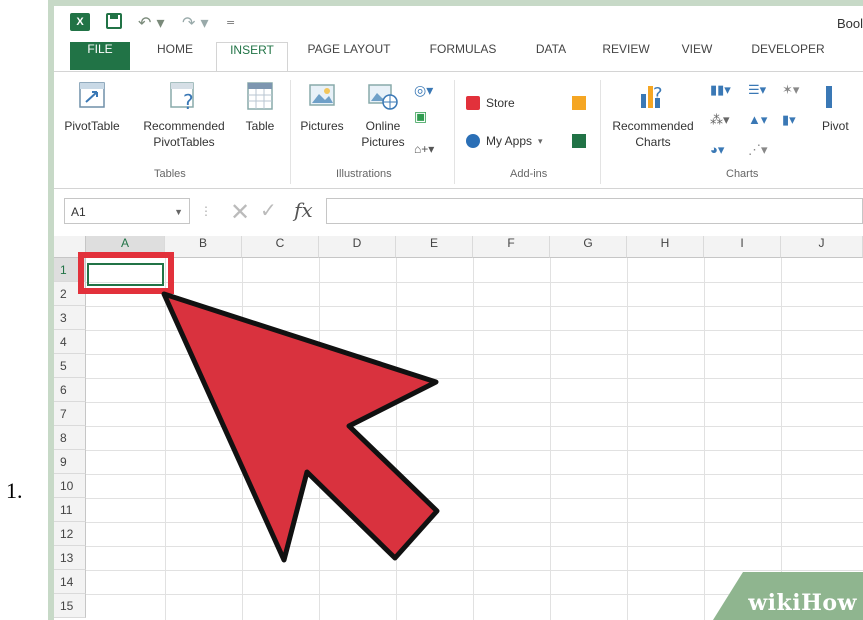 Image resolution: width=863 pixels, height=620 pixels. I want to click on tab-view: VIEW, so click(697, 56).